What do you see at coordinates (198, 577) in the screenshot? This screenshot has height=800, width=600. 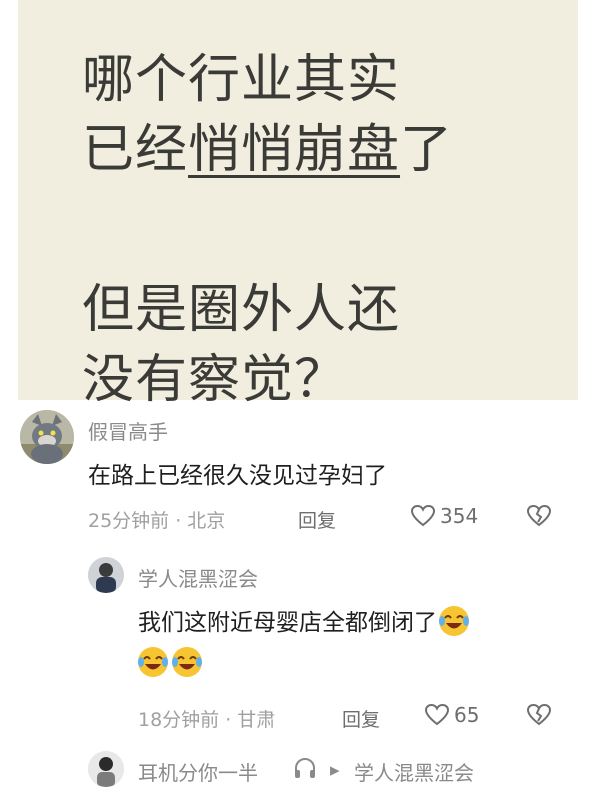 I see `comment-username: 学人混黑涩会` at bounding box center [198, 577].